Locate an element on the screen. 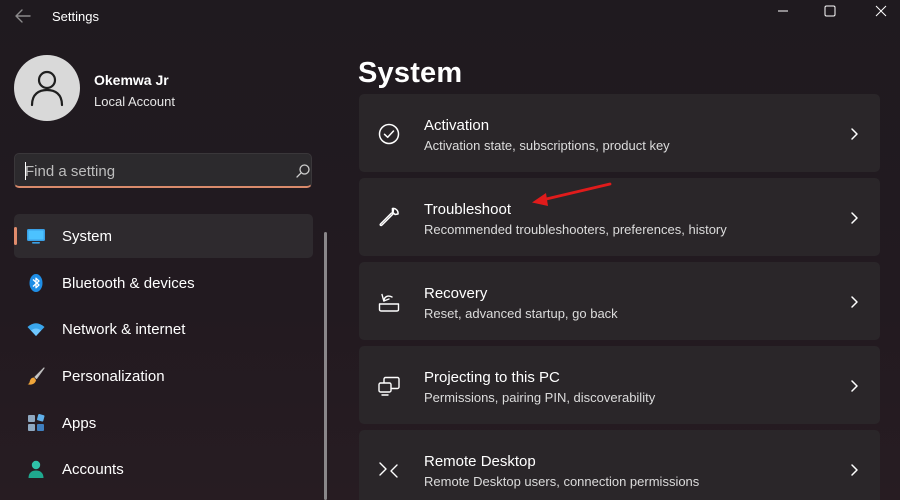  sidebar-item-label: Accounts is located at coordinates (93, 469).